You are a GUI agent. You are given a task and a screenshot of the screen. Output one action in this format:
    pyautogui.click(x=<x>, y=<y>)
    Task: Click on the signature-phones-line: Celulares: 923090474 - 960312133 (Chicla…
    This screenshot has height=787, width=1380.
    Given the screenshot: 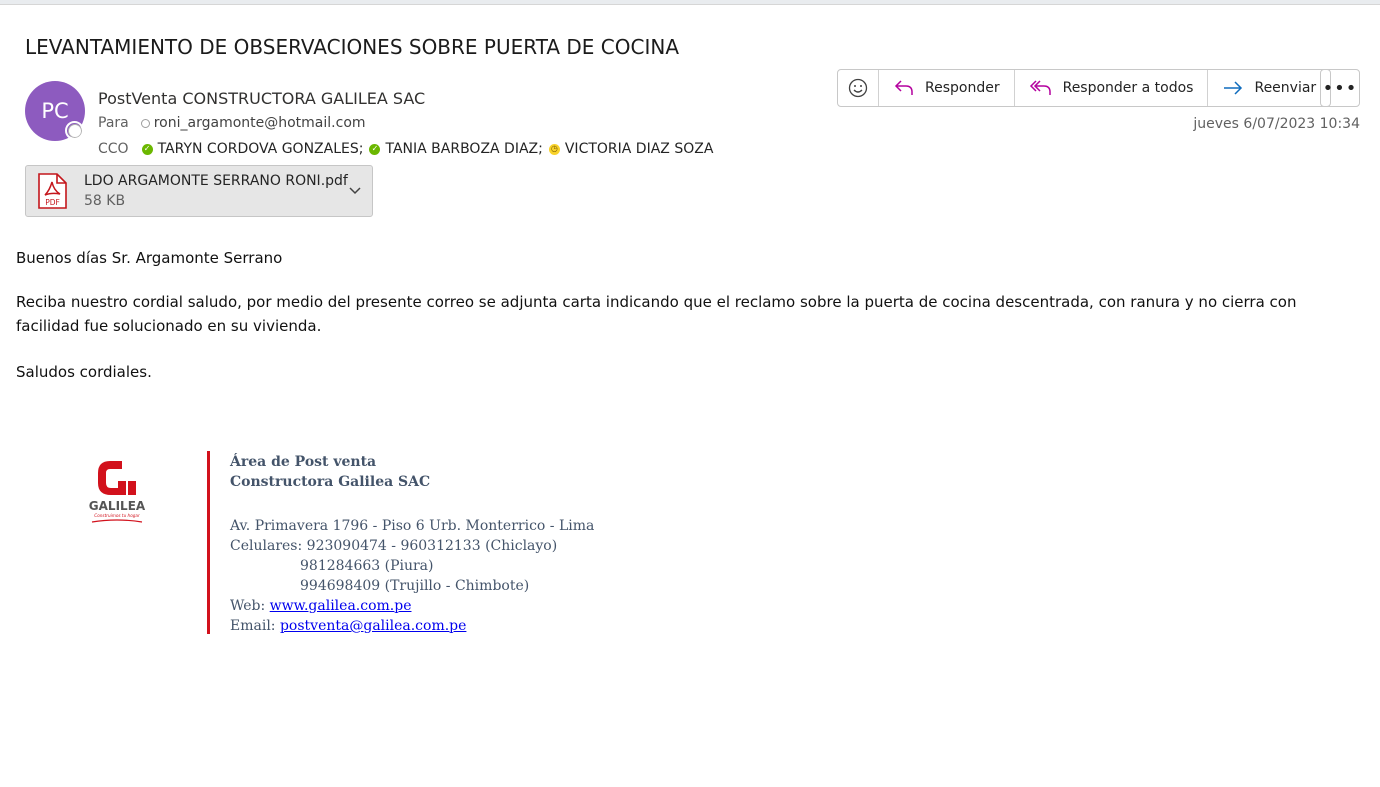 What is the action you would take?
    pyautogui.click(x=412, y=546)
    